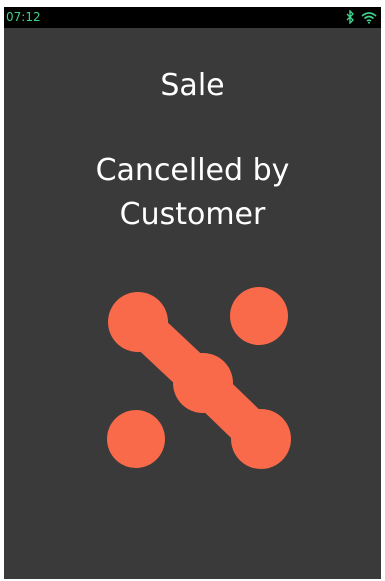  Describe the element at coordinates (23, 17) in the screenshot. I see `status-time: 07:12` at that location.